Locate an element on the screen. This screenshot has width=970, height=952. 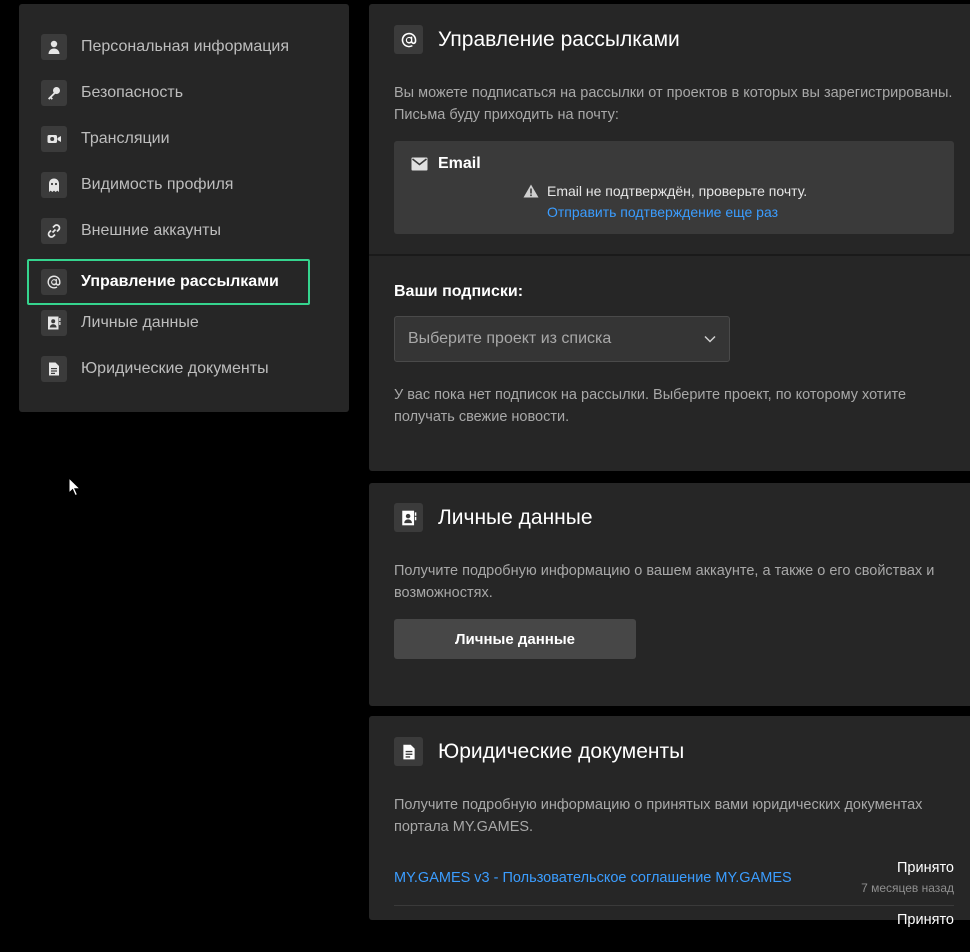
legal-docs-title: Юридические документы is located at coordinates (561, 751).